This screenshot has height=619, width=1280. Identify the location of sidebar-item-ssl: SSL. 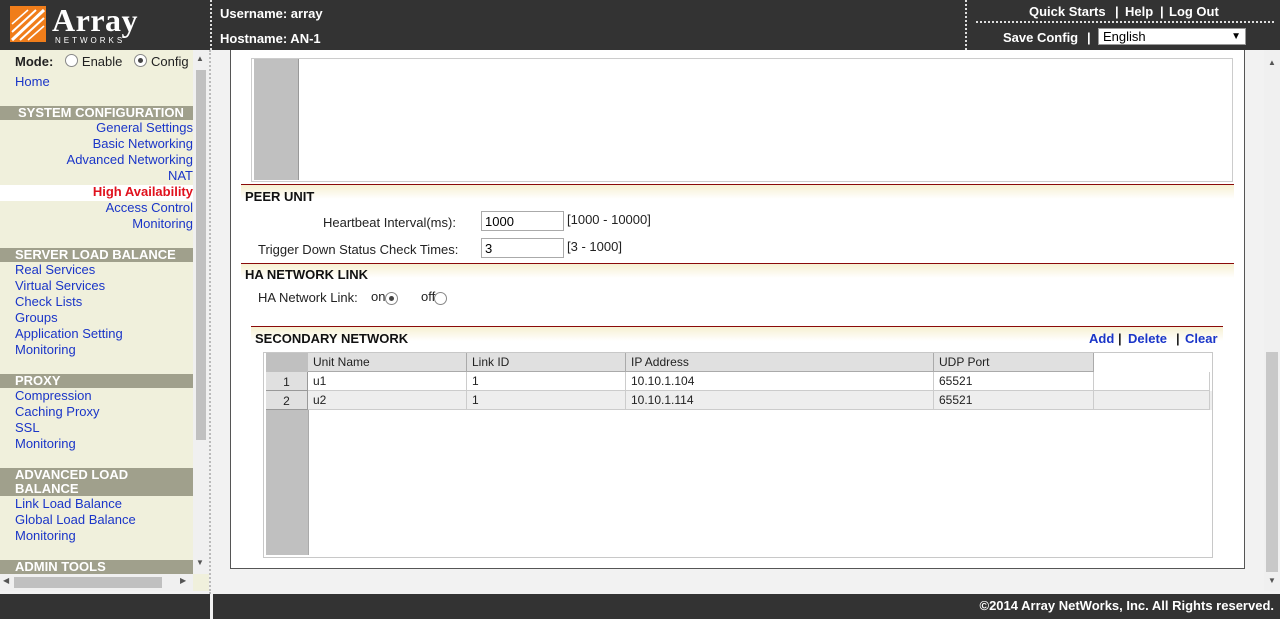
(27, 427).